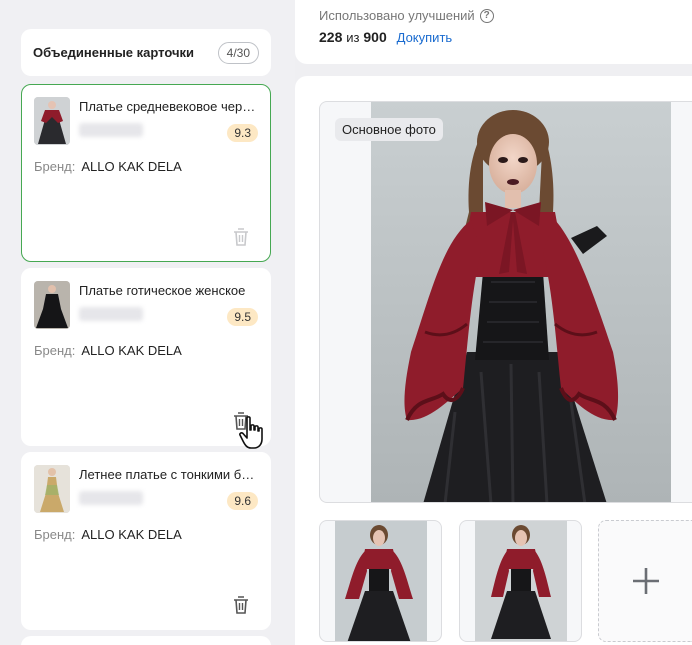 This screenshot has width=692, height=645. Describe the element at coordinates (353, 37) in the screenshot. I see `usage-of: из` at that location.